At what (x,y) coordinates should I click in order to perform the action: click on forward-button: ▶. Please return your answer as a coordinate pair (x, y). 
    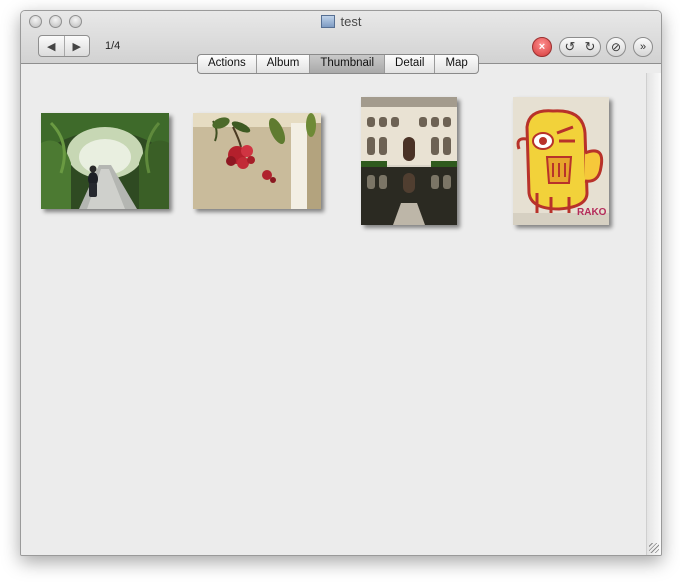
    Looking at the image, I should click on (76, 46).